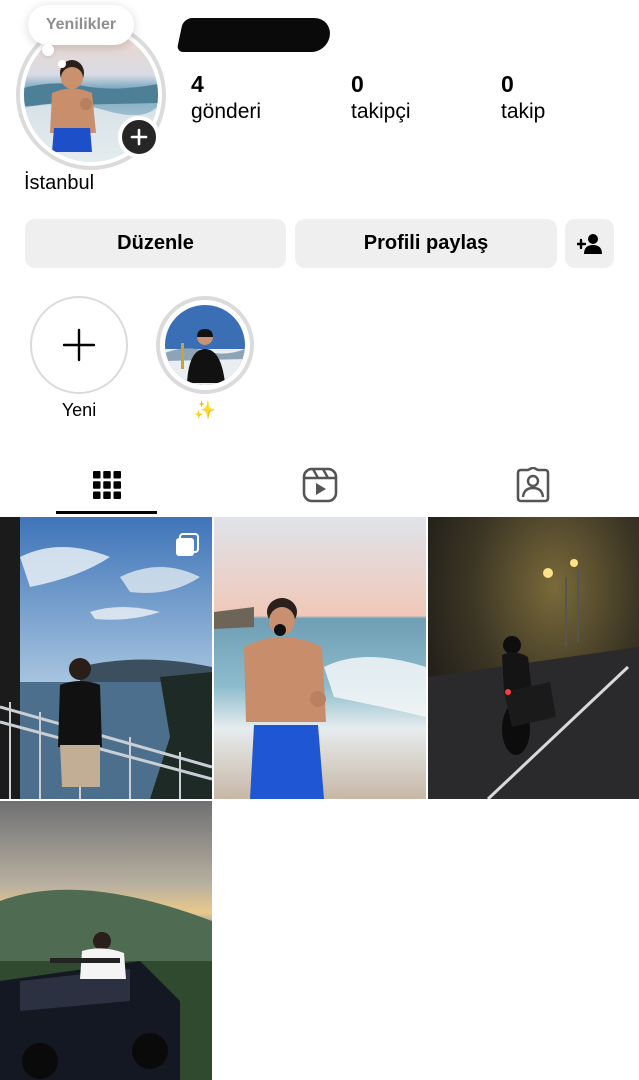  Describe the element at coordinates (507, 84) in the screenshot. I see `stat-following-value: 0` at that location.